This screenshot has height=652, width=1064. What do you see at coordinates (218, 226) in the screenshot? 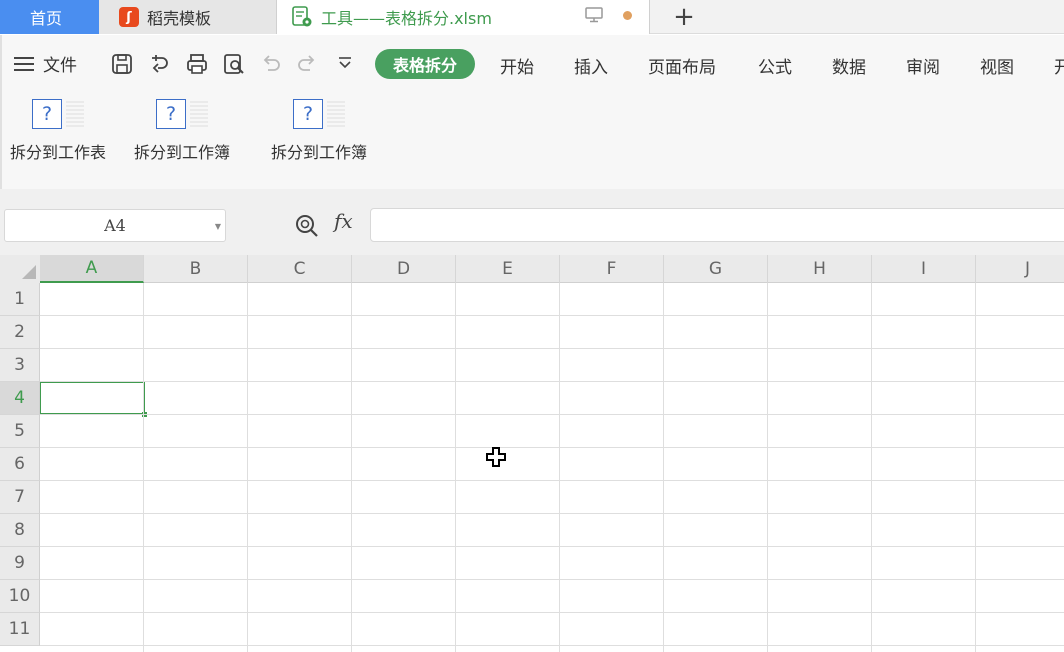
I see `chevron-down-icon: ▼` at bounding box center [218, 226].